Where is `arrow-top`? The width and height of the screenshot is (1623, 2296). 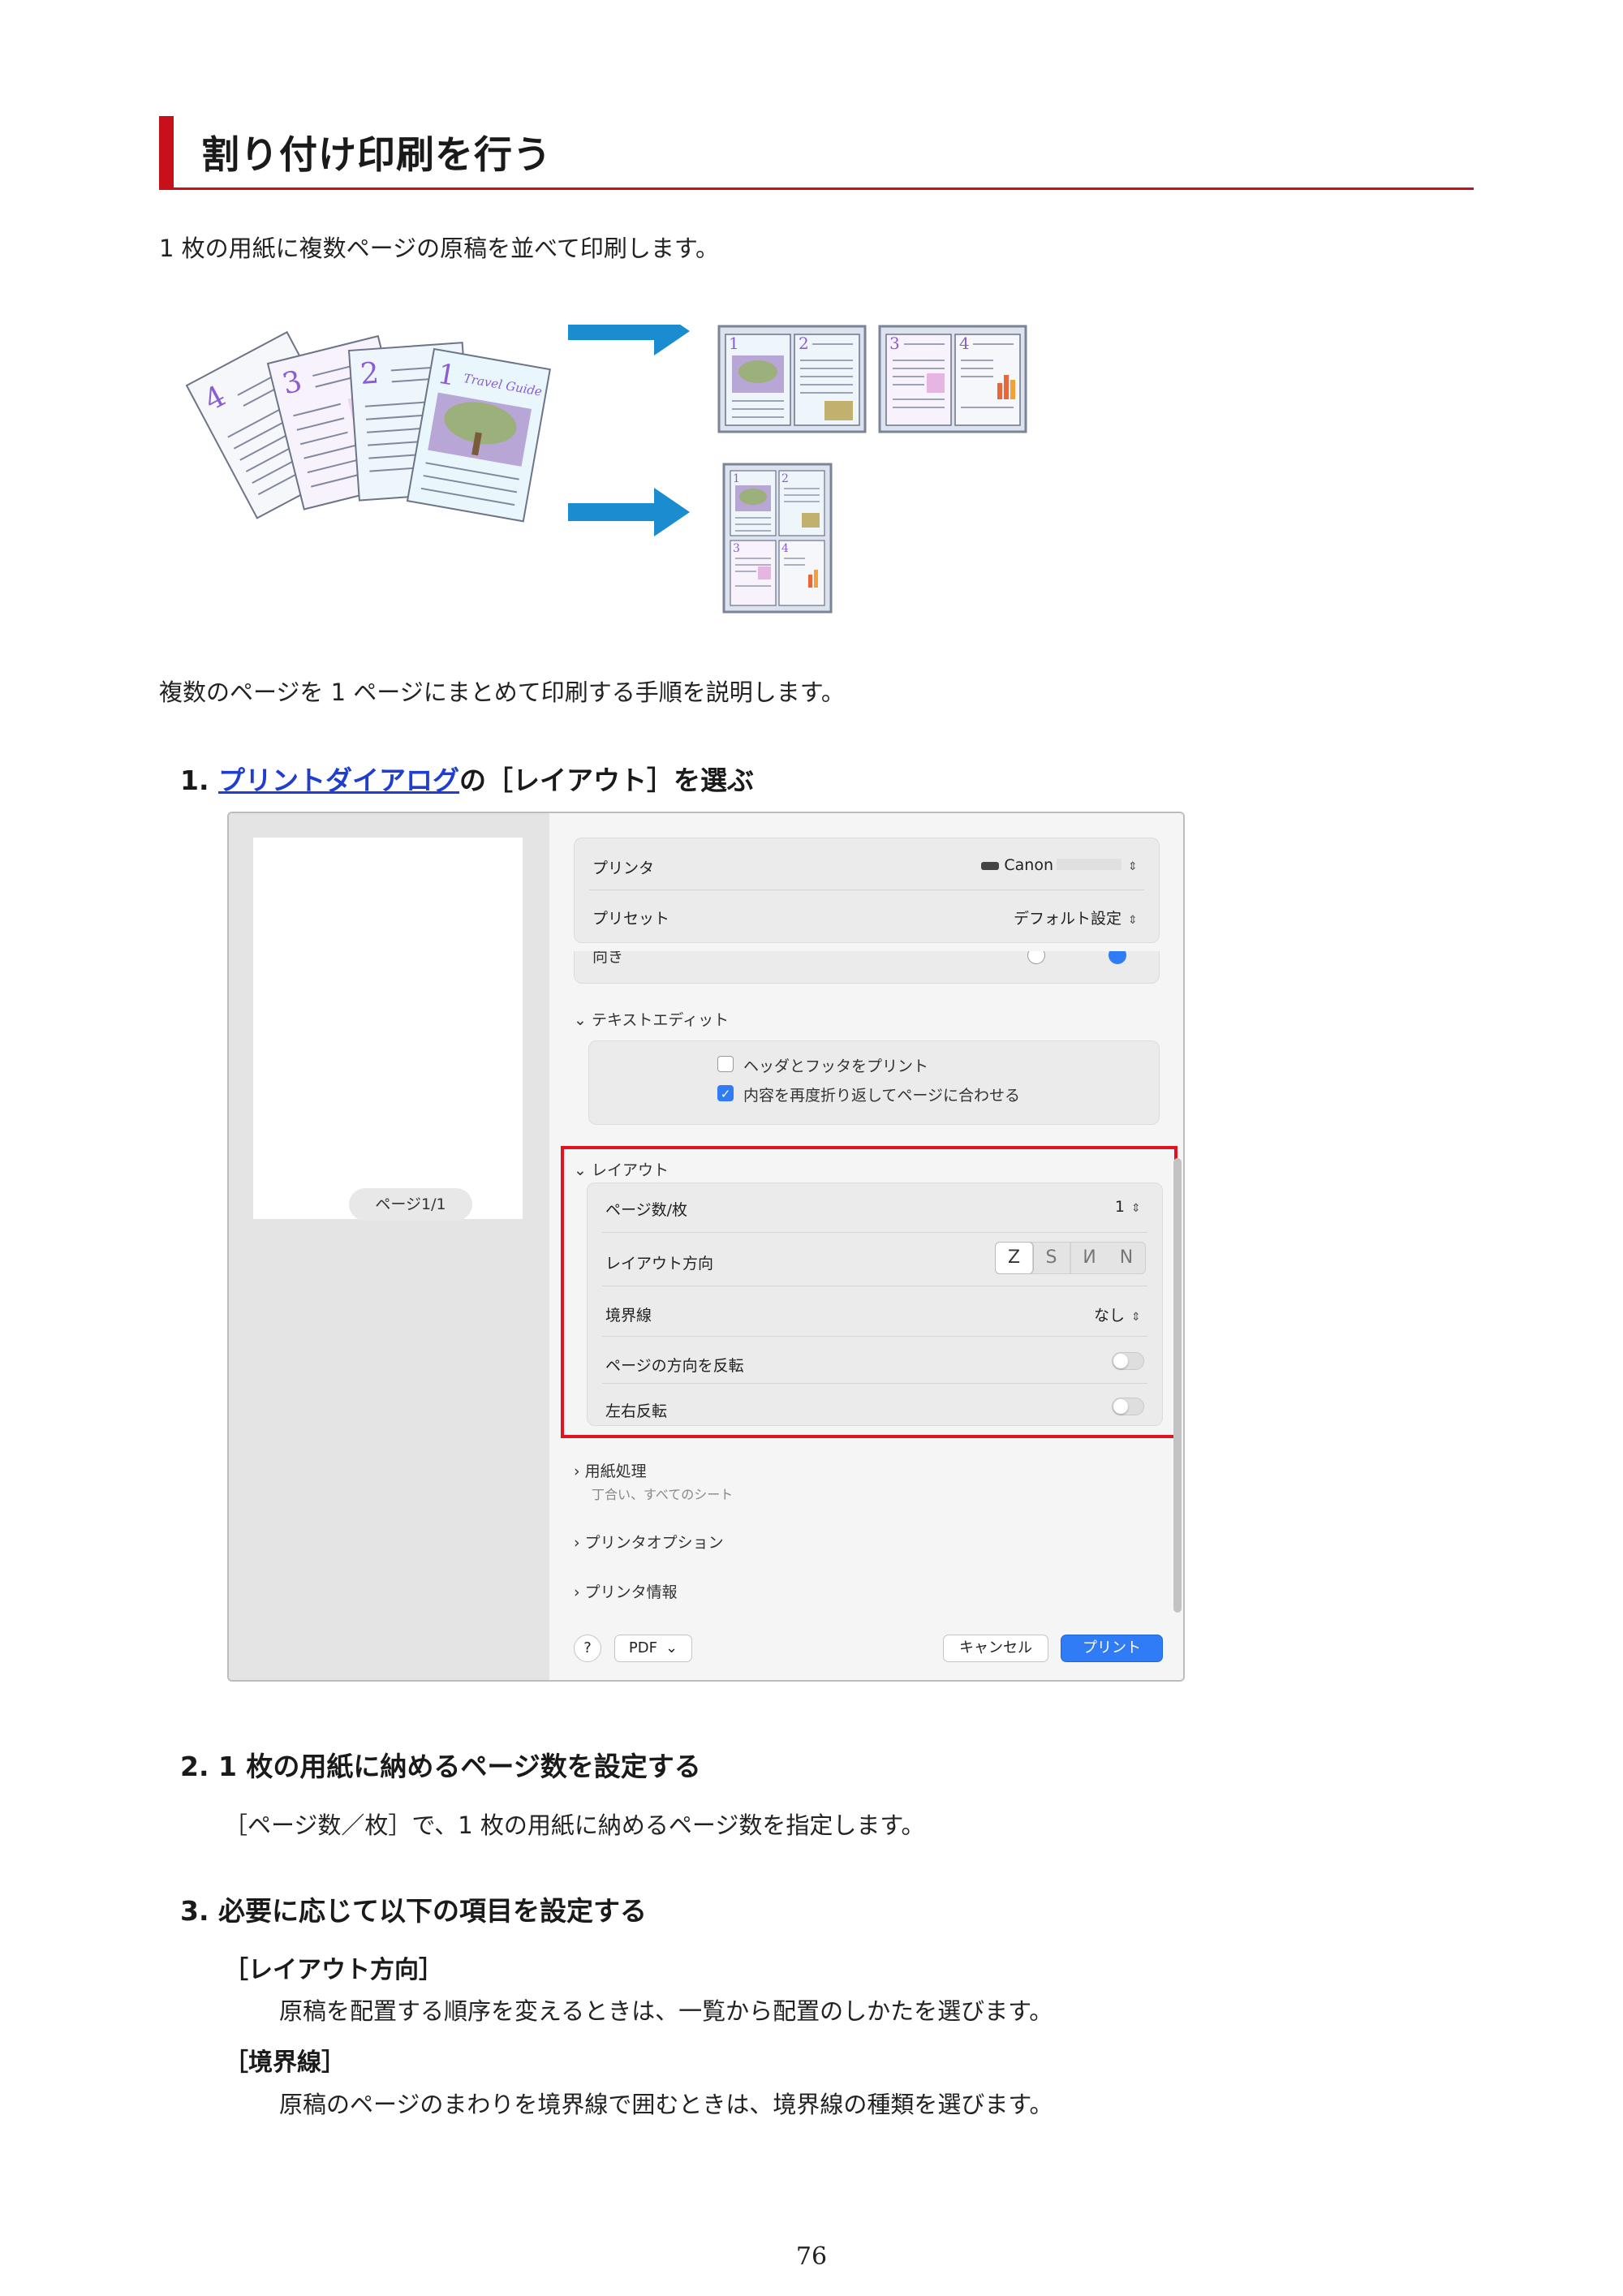 arrow-top is located at coordinates (629, 331).